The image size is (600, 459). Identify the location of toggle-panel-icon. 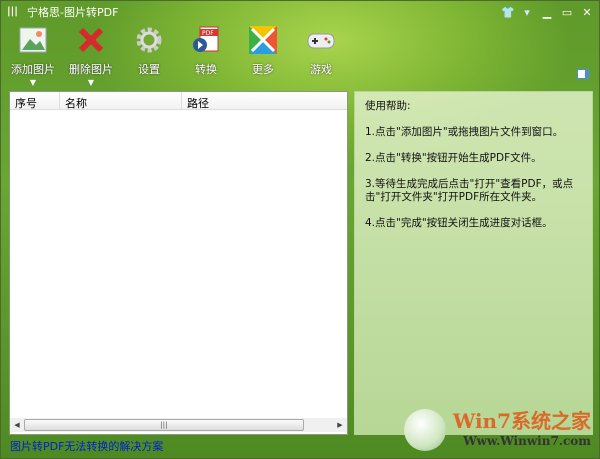
(583, 74).